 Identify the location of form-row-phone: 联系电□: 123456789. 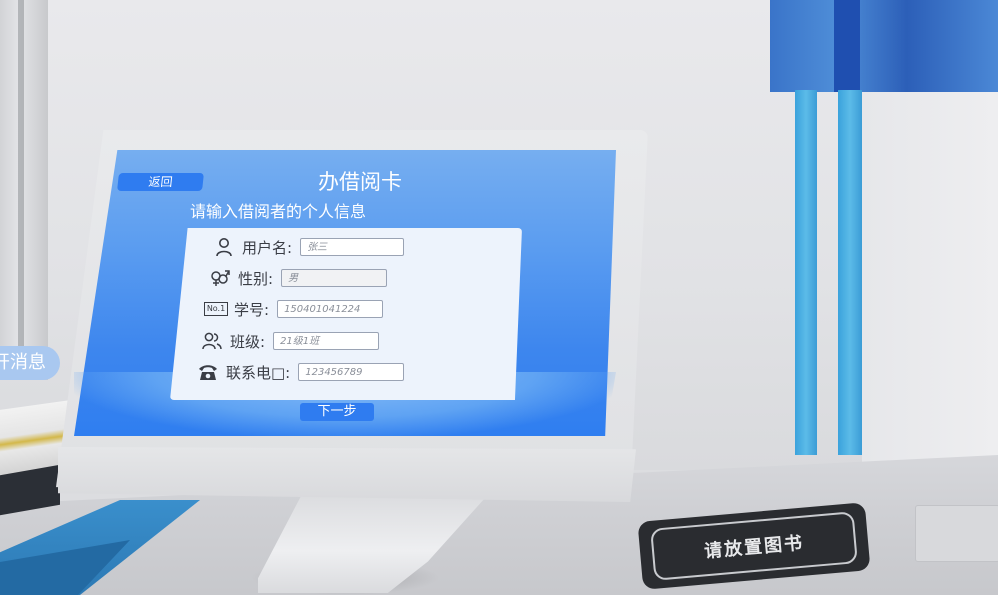
(300, 372).